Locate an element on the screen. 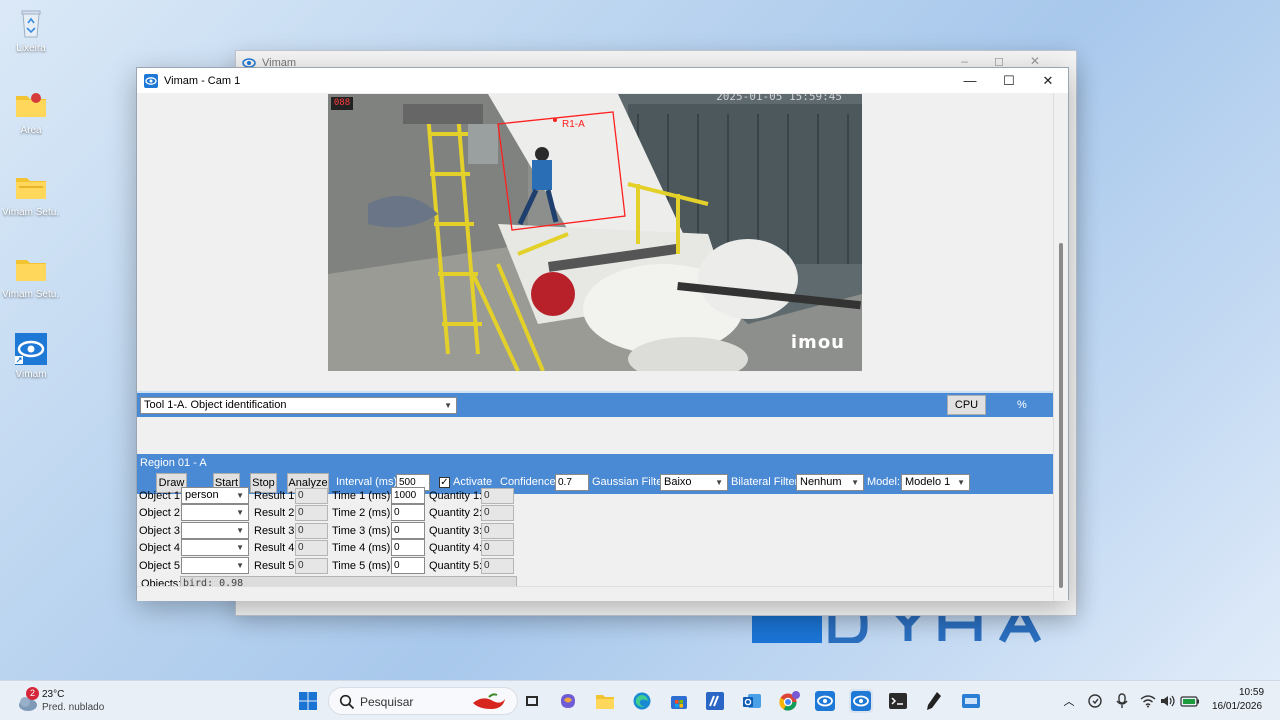  desktop-icon-vimam: Vimam is located at coordinates (31, 356).